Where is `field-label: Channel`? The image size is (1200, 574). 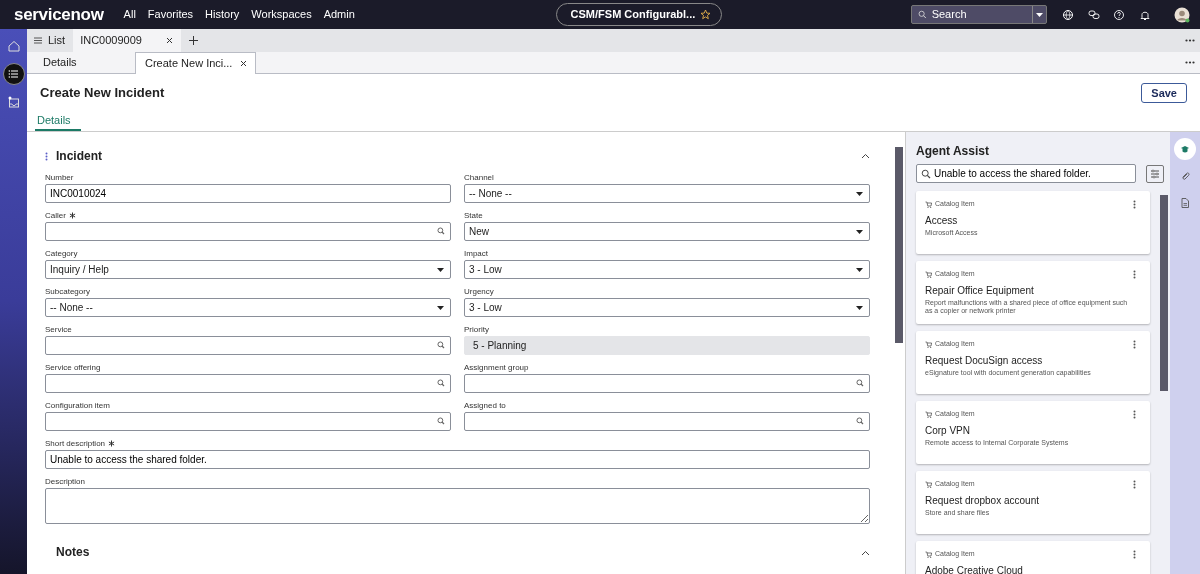
field-label: Channel is located at coordinates (479, 177).